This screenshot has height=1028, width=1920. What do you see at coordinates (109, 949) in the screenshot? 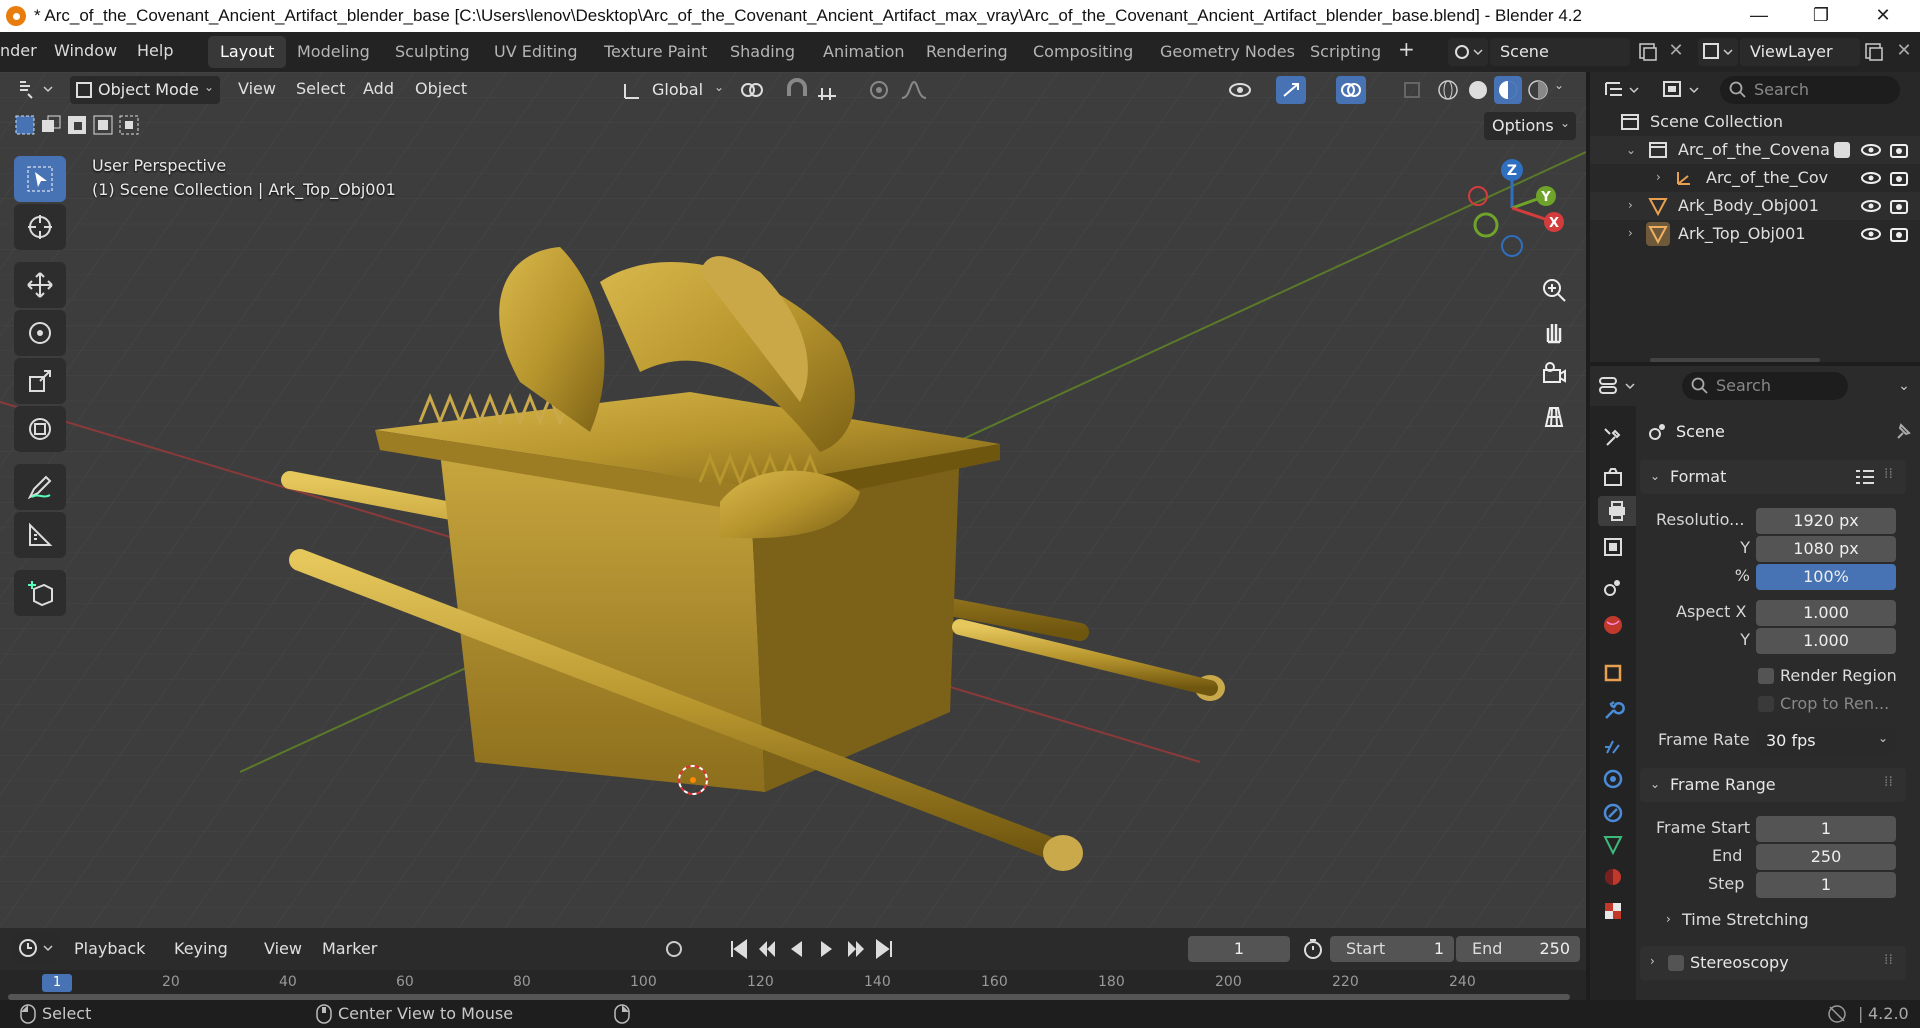
I see `playback-menu: Playback` at bounding box center [109, 949].